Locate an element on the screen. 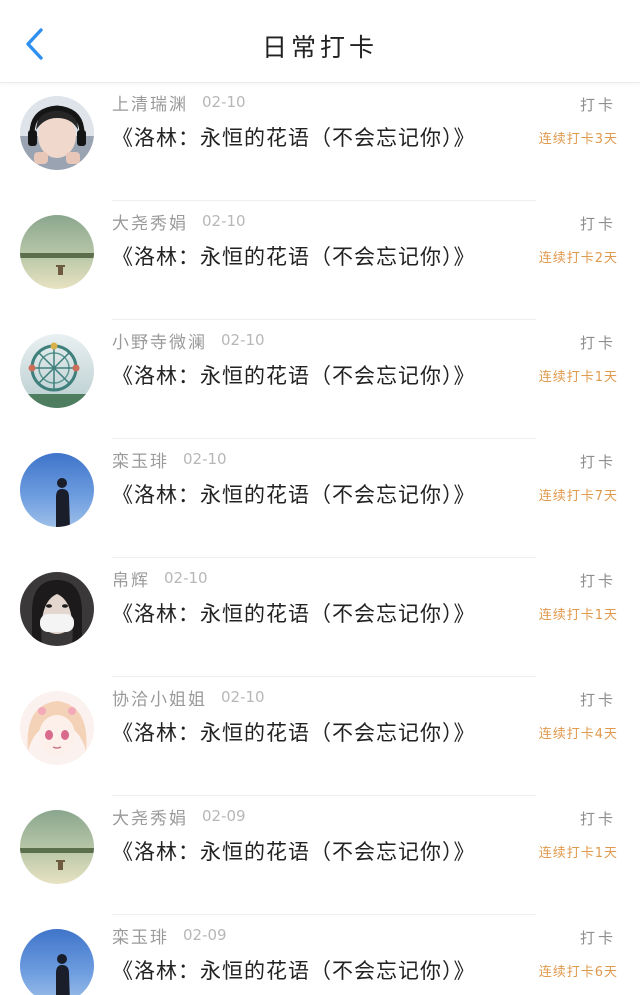  list-item: 协洽小姐姐 02-10 《洛林：永恒的花语（不会忘记你）》 打卡 连续打卡4天 is located at coordinates (320, 736).